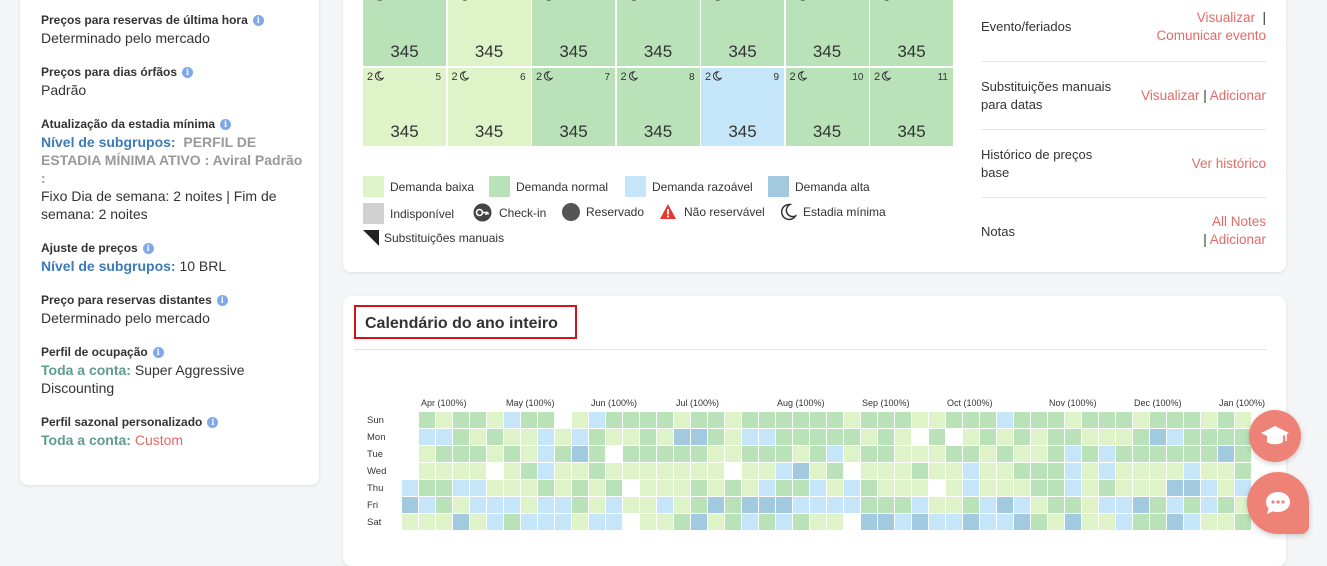 The image size is (1327, 566). What do you see at coordinates (573, 107) in the screenshot?
I see `calendar-day-cell: 2 7 345` at bounding box center [573, 107].